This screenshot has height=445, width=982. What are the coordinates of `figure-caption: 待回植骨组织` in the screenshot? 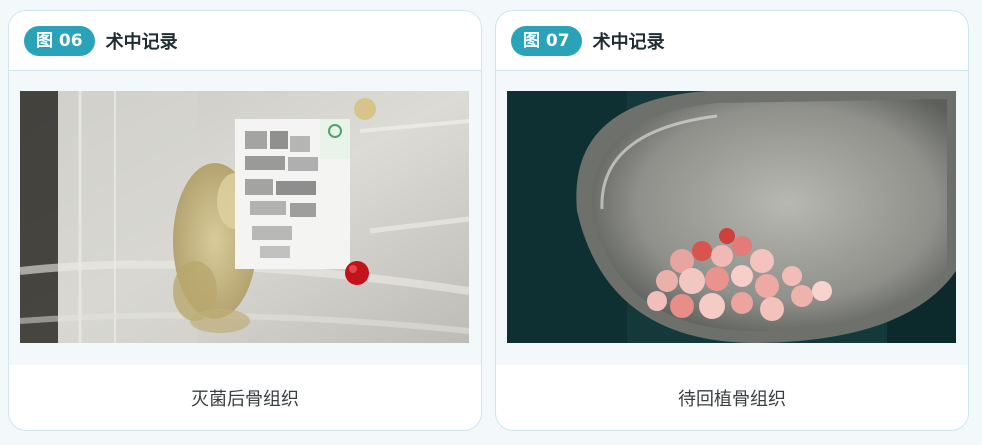 It's located at (732, 399).